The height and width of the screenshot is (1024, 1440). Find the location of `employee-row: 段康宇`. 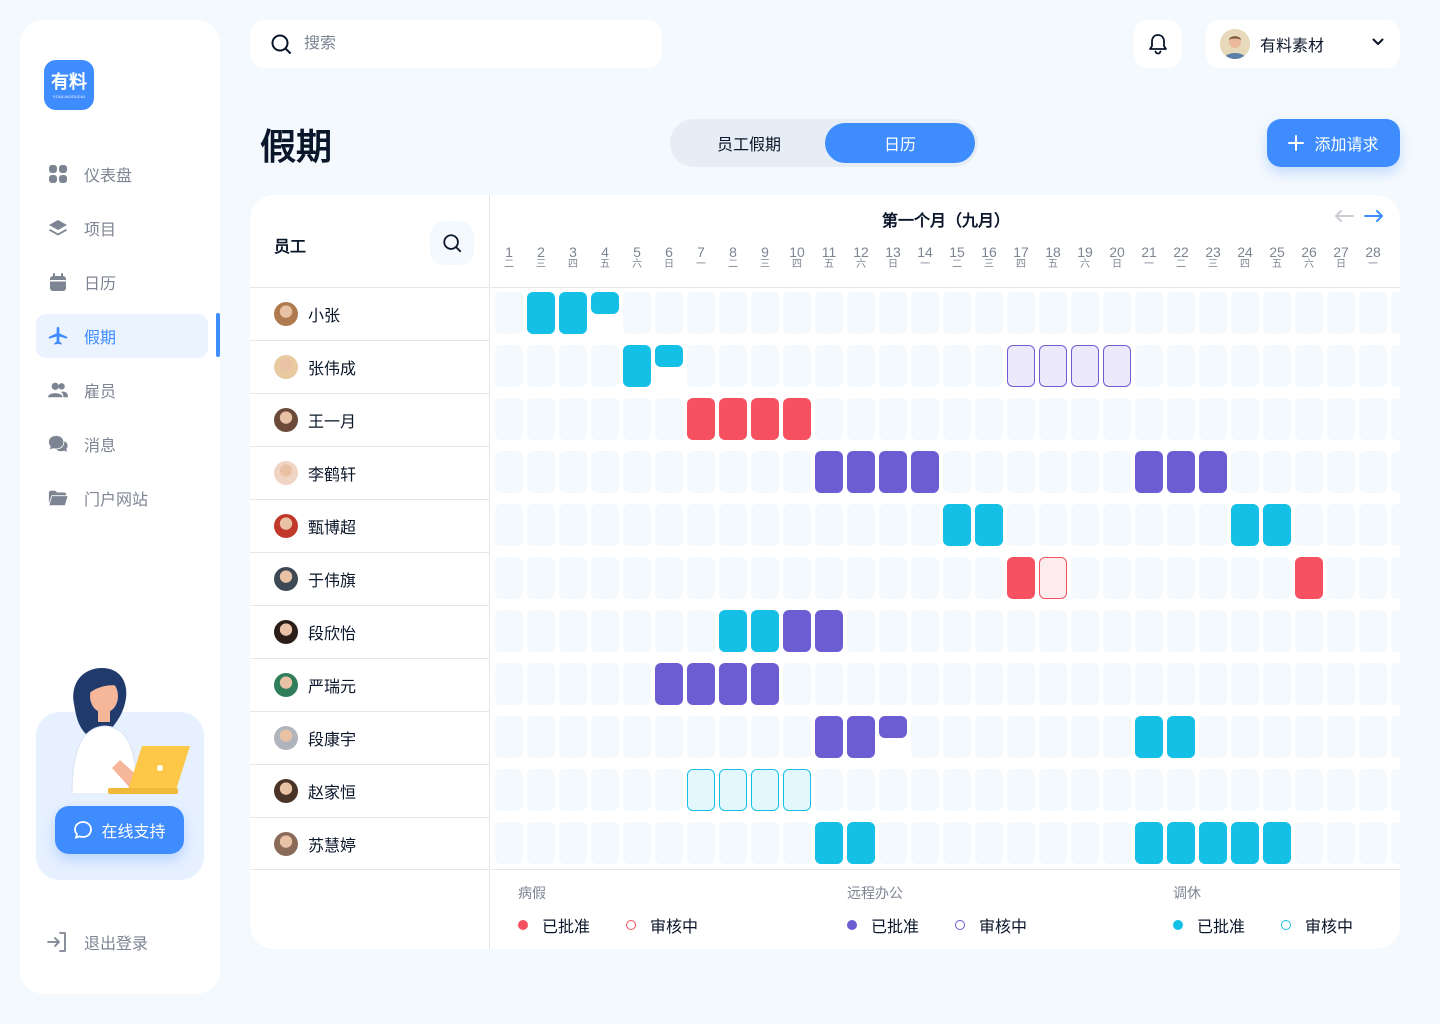

employee-row: 段康宇 is located at coordinates (370, 737).